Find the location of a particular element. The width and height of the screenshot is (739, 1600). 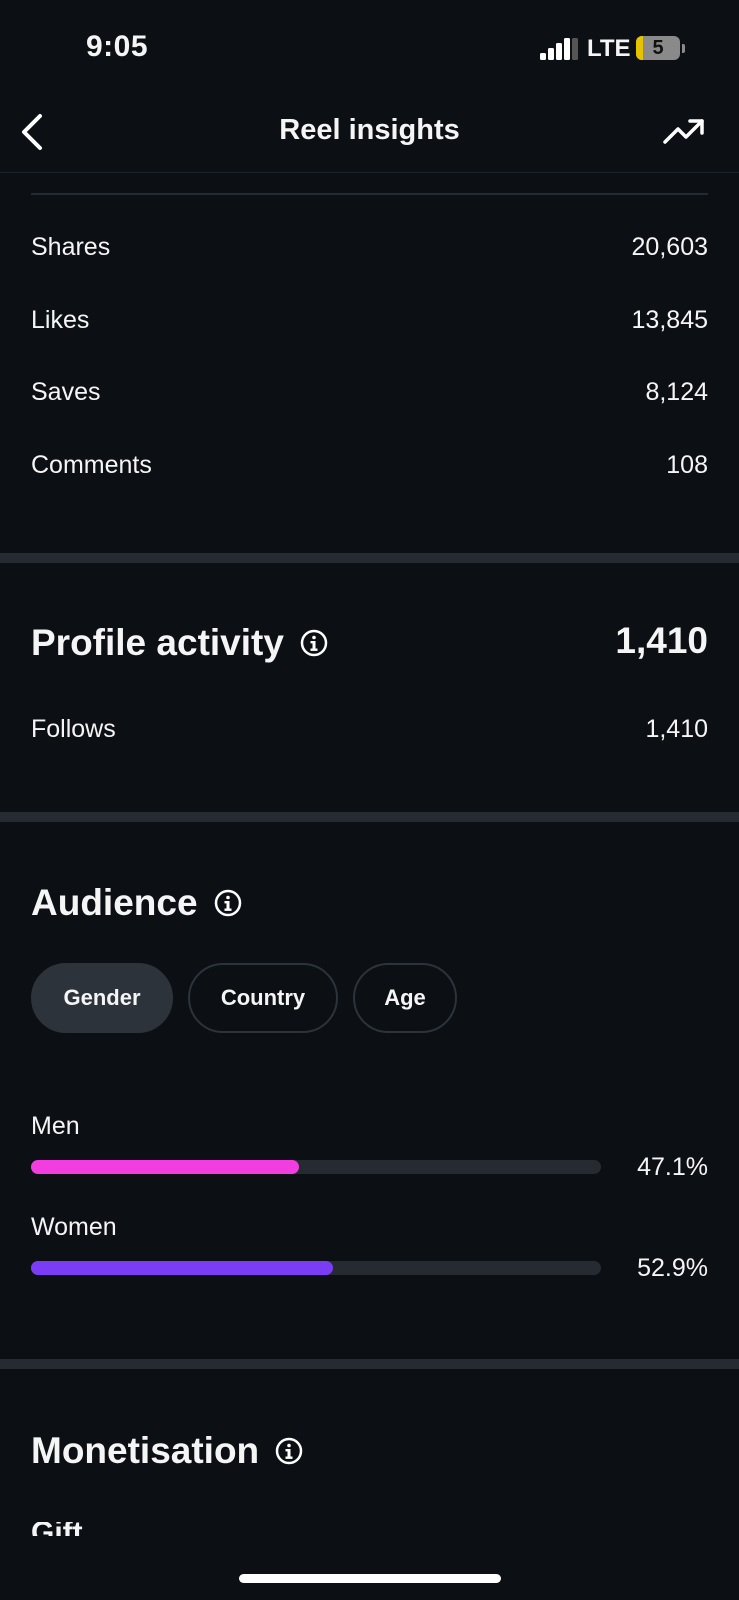

stat-row-saves: Saves 8,124 is located at coordinates (369, 398).